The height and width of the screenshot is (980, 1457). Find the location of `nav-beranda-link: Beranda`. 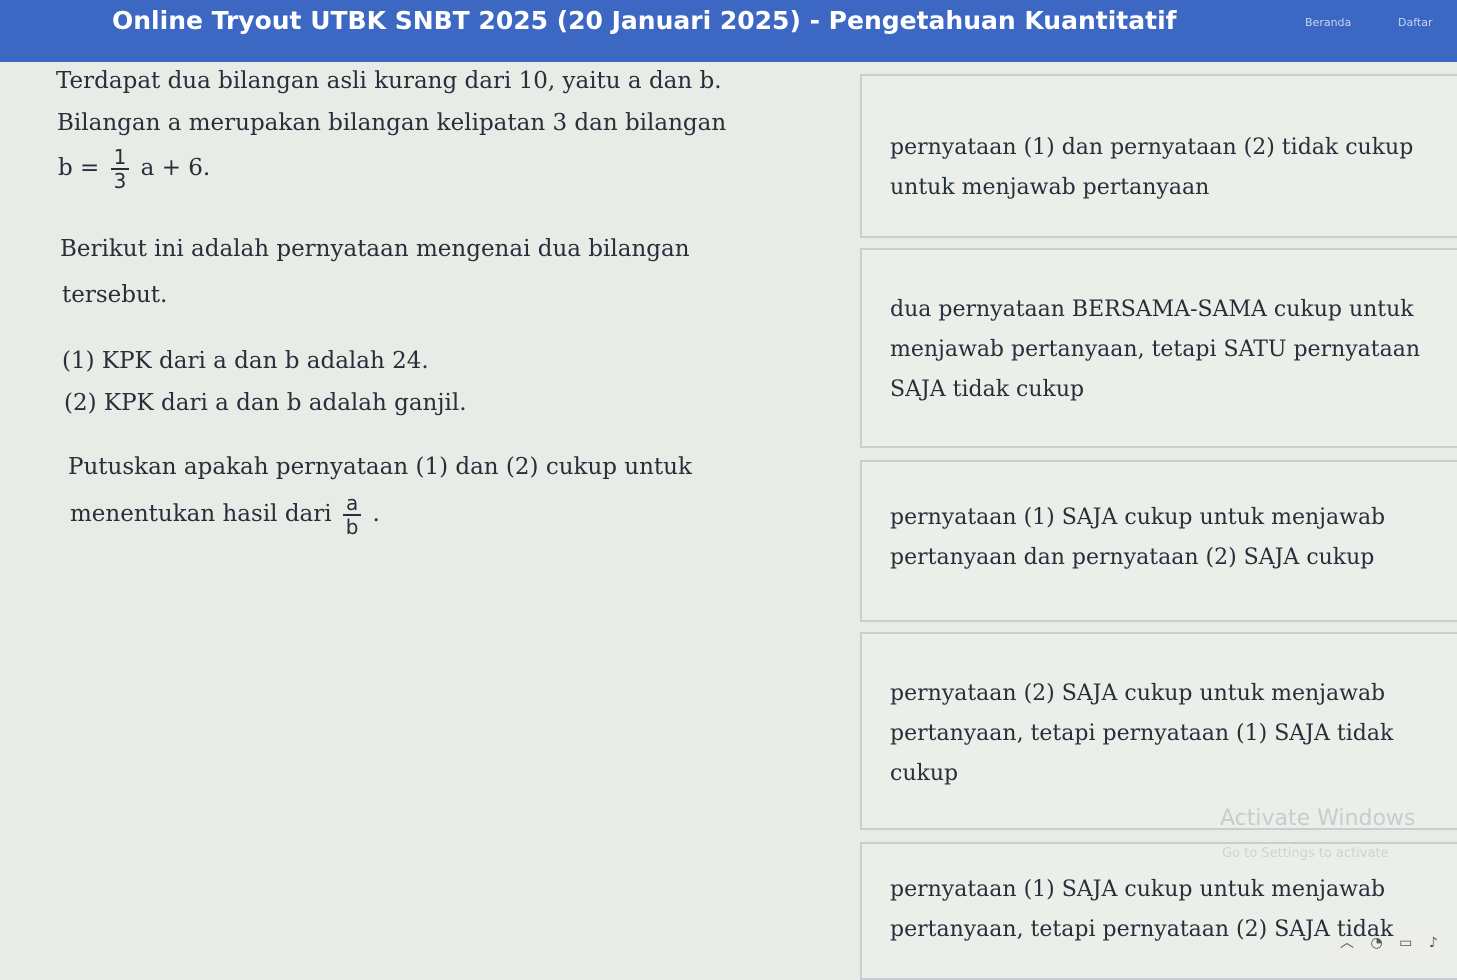

nav-beranda-link: Beranda is located at coordinates (1328, 22).